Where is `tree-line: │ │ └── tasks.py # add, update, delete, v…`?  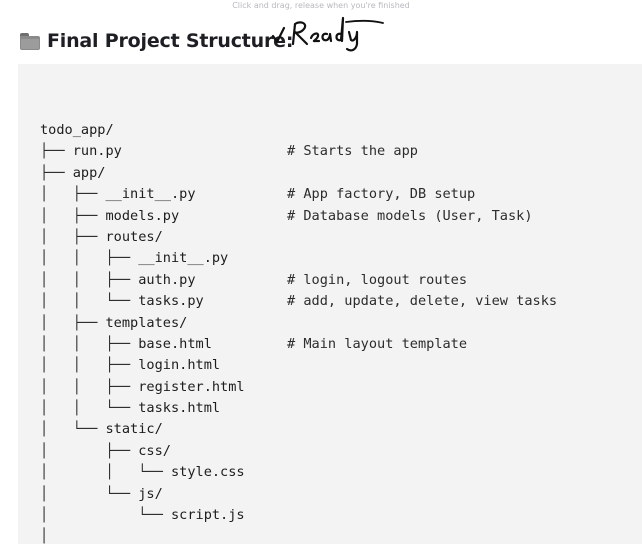
tree-line: │ │ └── tasks.py # add, update, delete, v… is located at coordinates (298, 301).